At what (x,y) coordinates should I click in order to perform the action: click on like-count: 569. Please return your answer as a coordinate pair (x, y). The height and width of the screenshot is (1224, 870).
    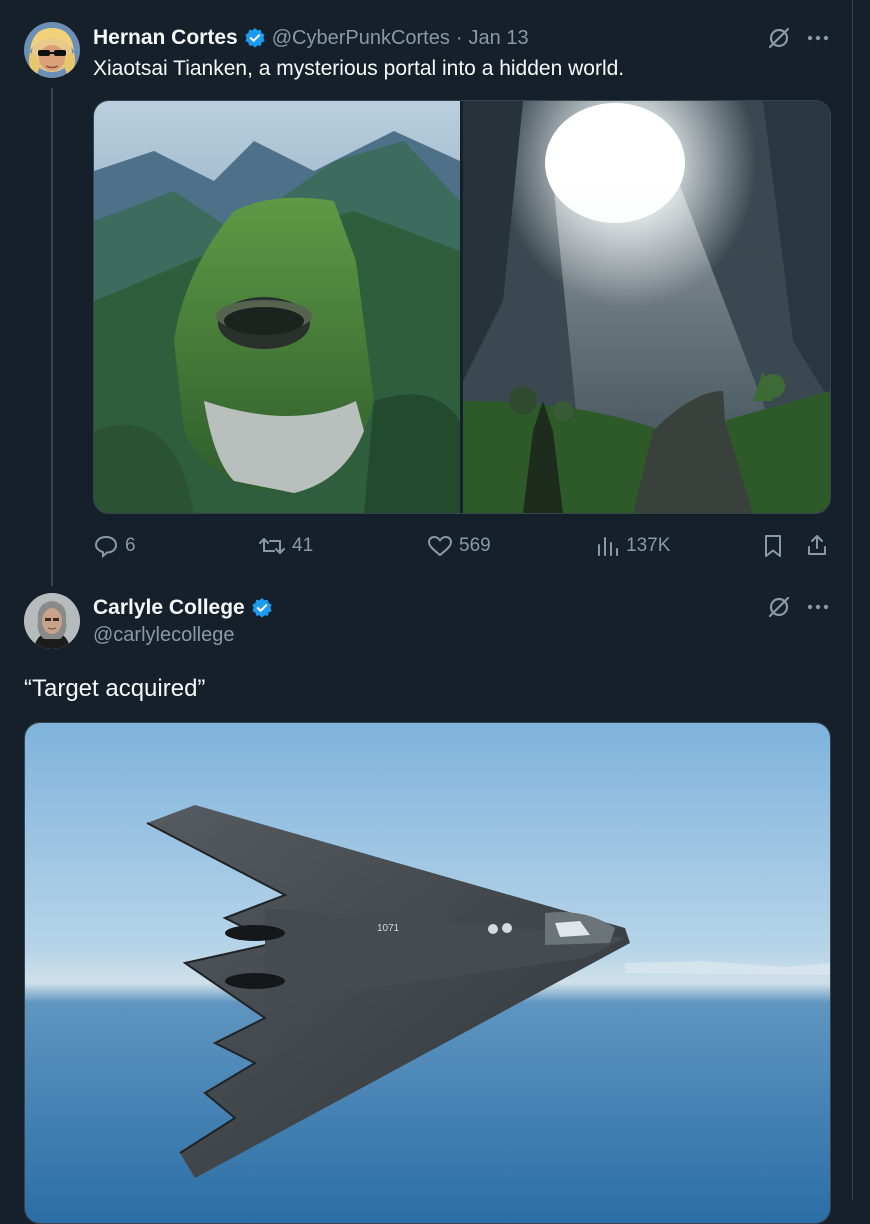
    Looking at the image, I should click on (475, 545).